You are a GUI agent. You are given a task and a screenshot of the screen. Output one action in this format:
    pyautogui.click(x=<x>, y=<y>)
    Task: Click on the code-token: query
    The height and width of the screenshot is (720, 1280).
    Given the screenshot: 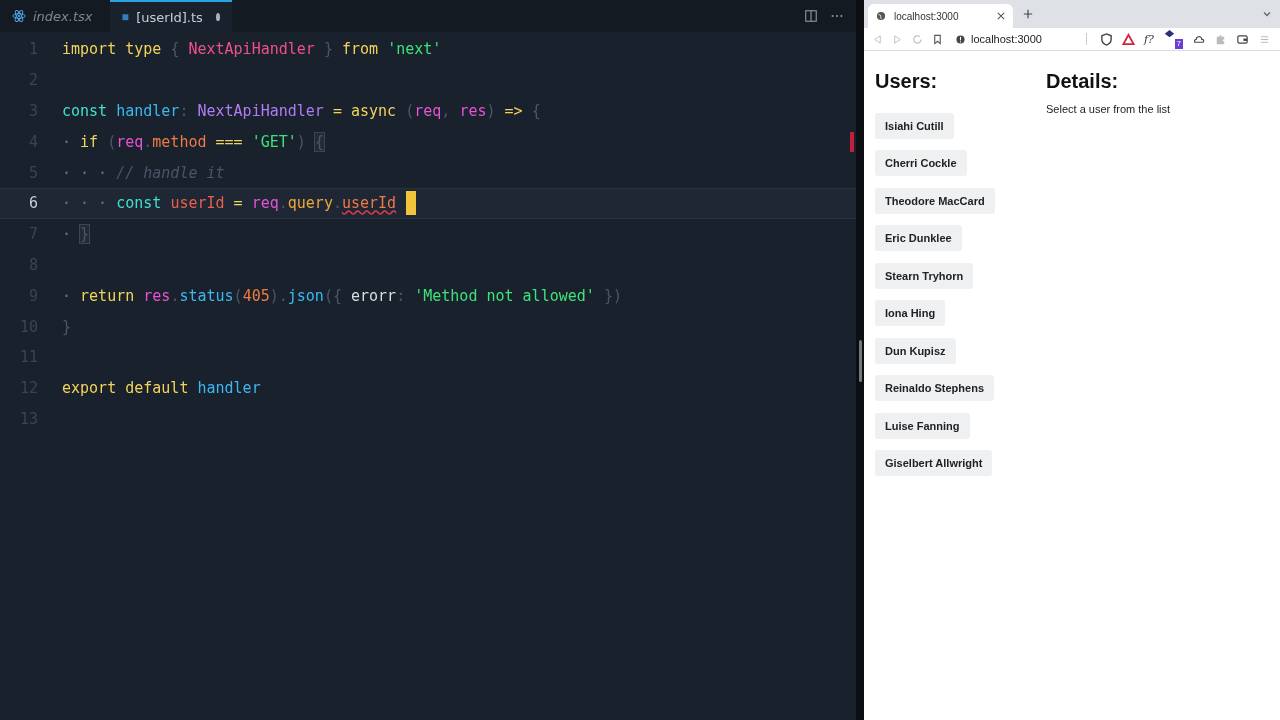 What is the action you would take?
    pyautogui.click(x=310, y=203)
    